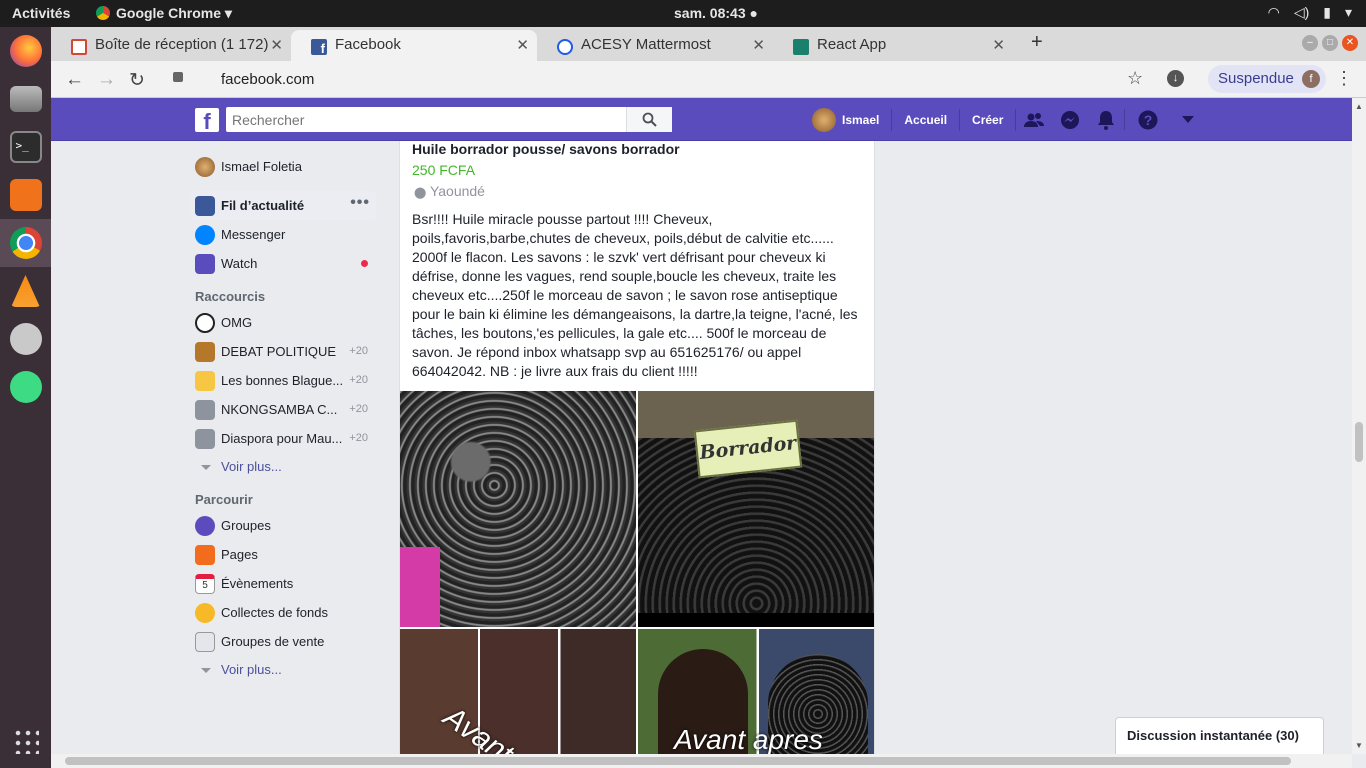  What do you see at coordinates (224, 499) in the screenshot?
I see `explore-heading: Parcourir` at bounding box center [224, 499].